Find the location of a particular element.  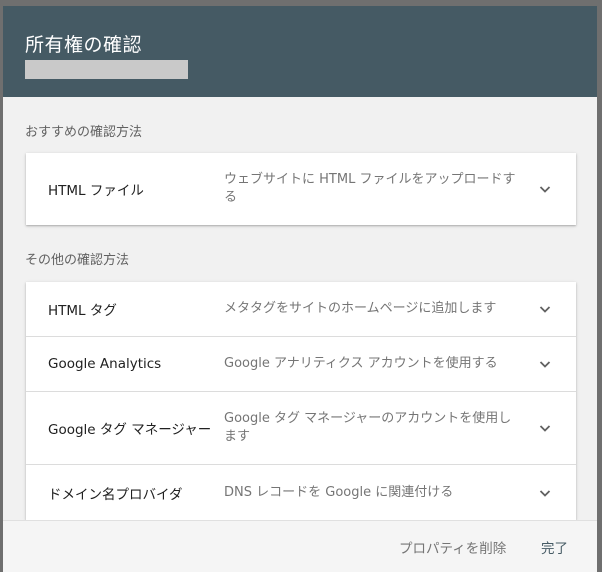

method-name: Google タグ マネージャー is located at coordinates (130, 430).